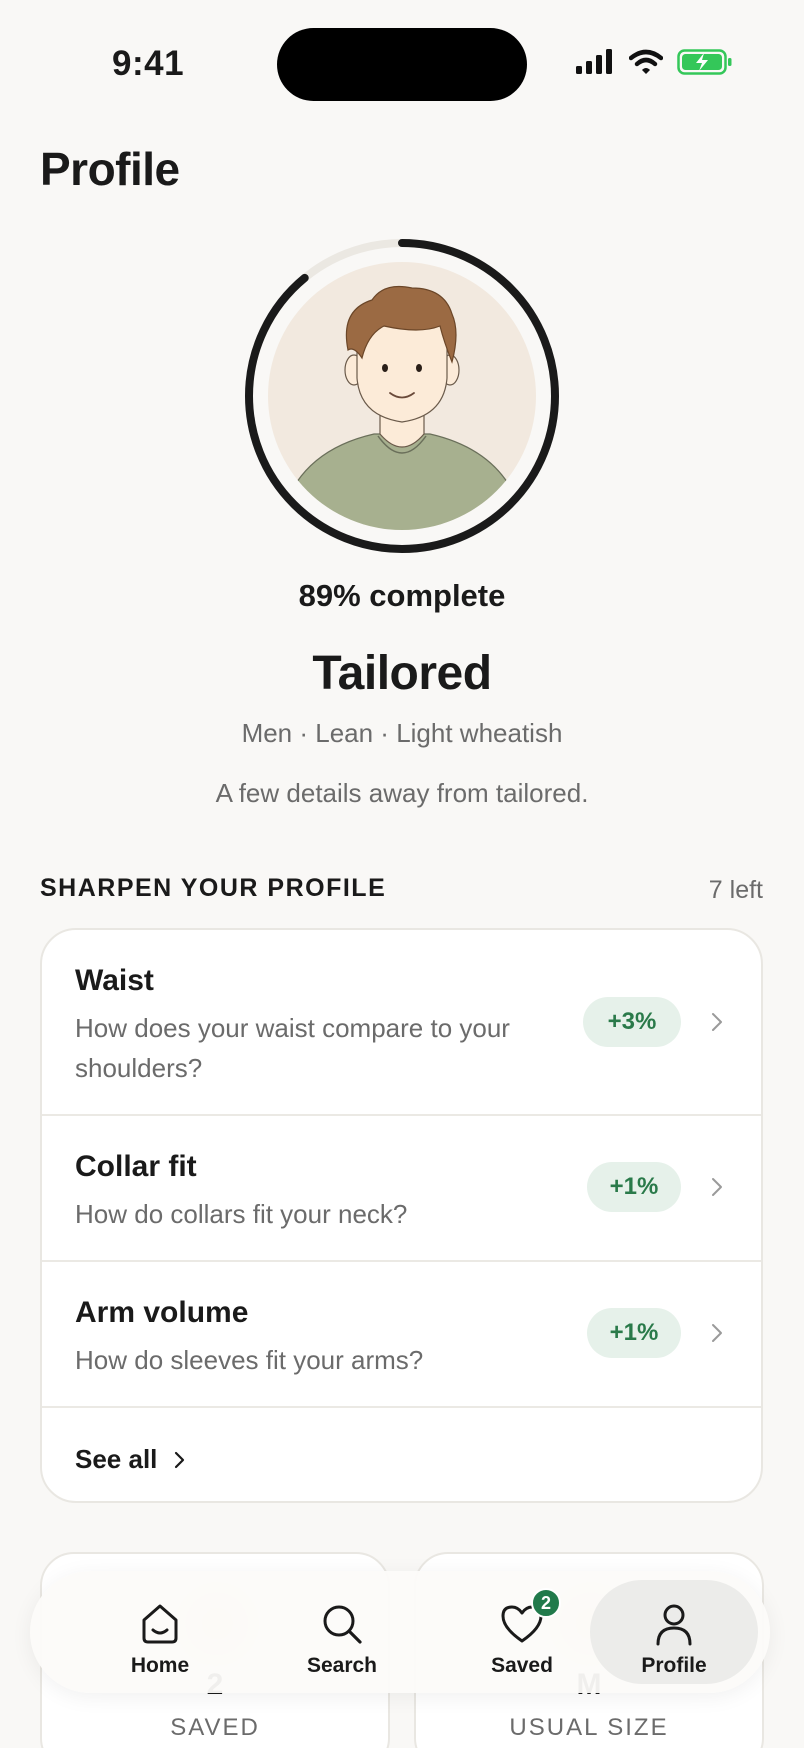  What do you see at coordinates (594, 61) in the screenshot?
I see `cellular-signal-icon` at bounding box center [594, 61].